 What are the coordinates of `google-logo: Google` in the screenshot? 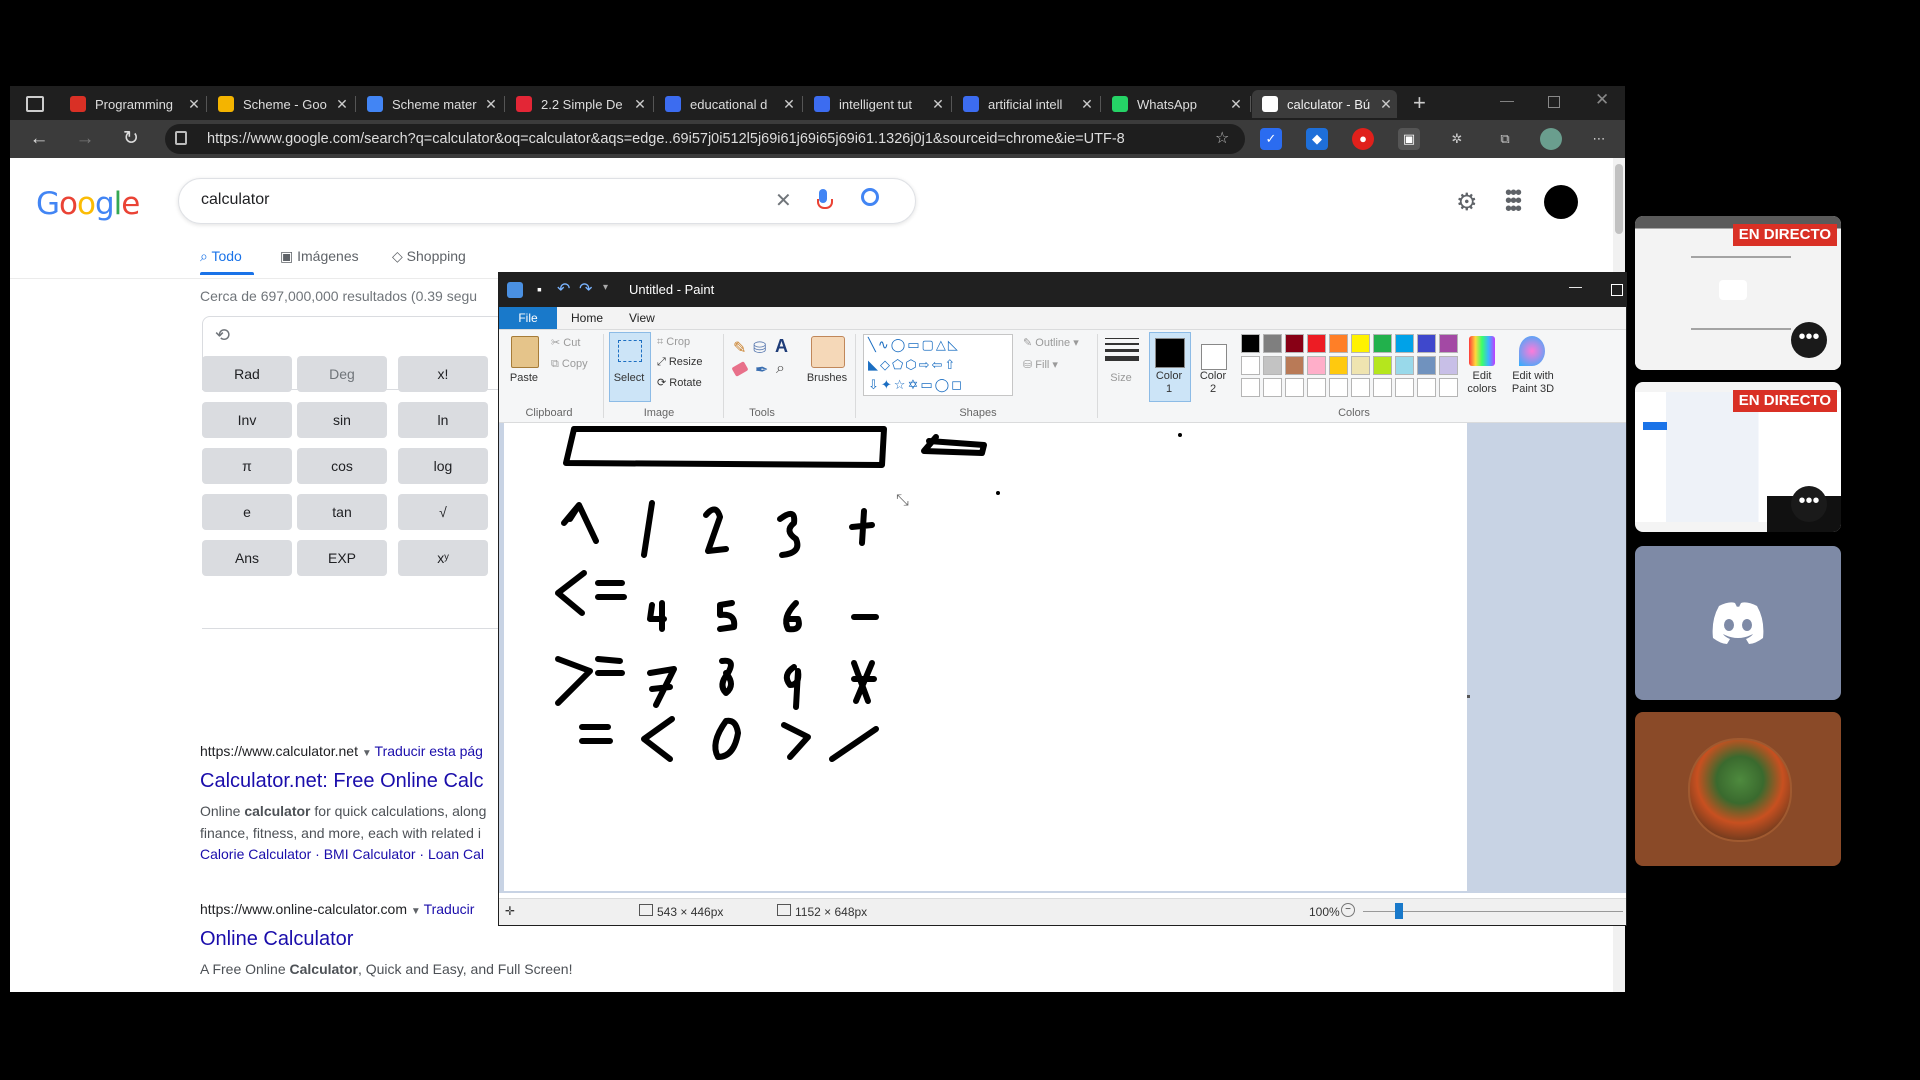 It's located at (88, 204).